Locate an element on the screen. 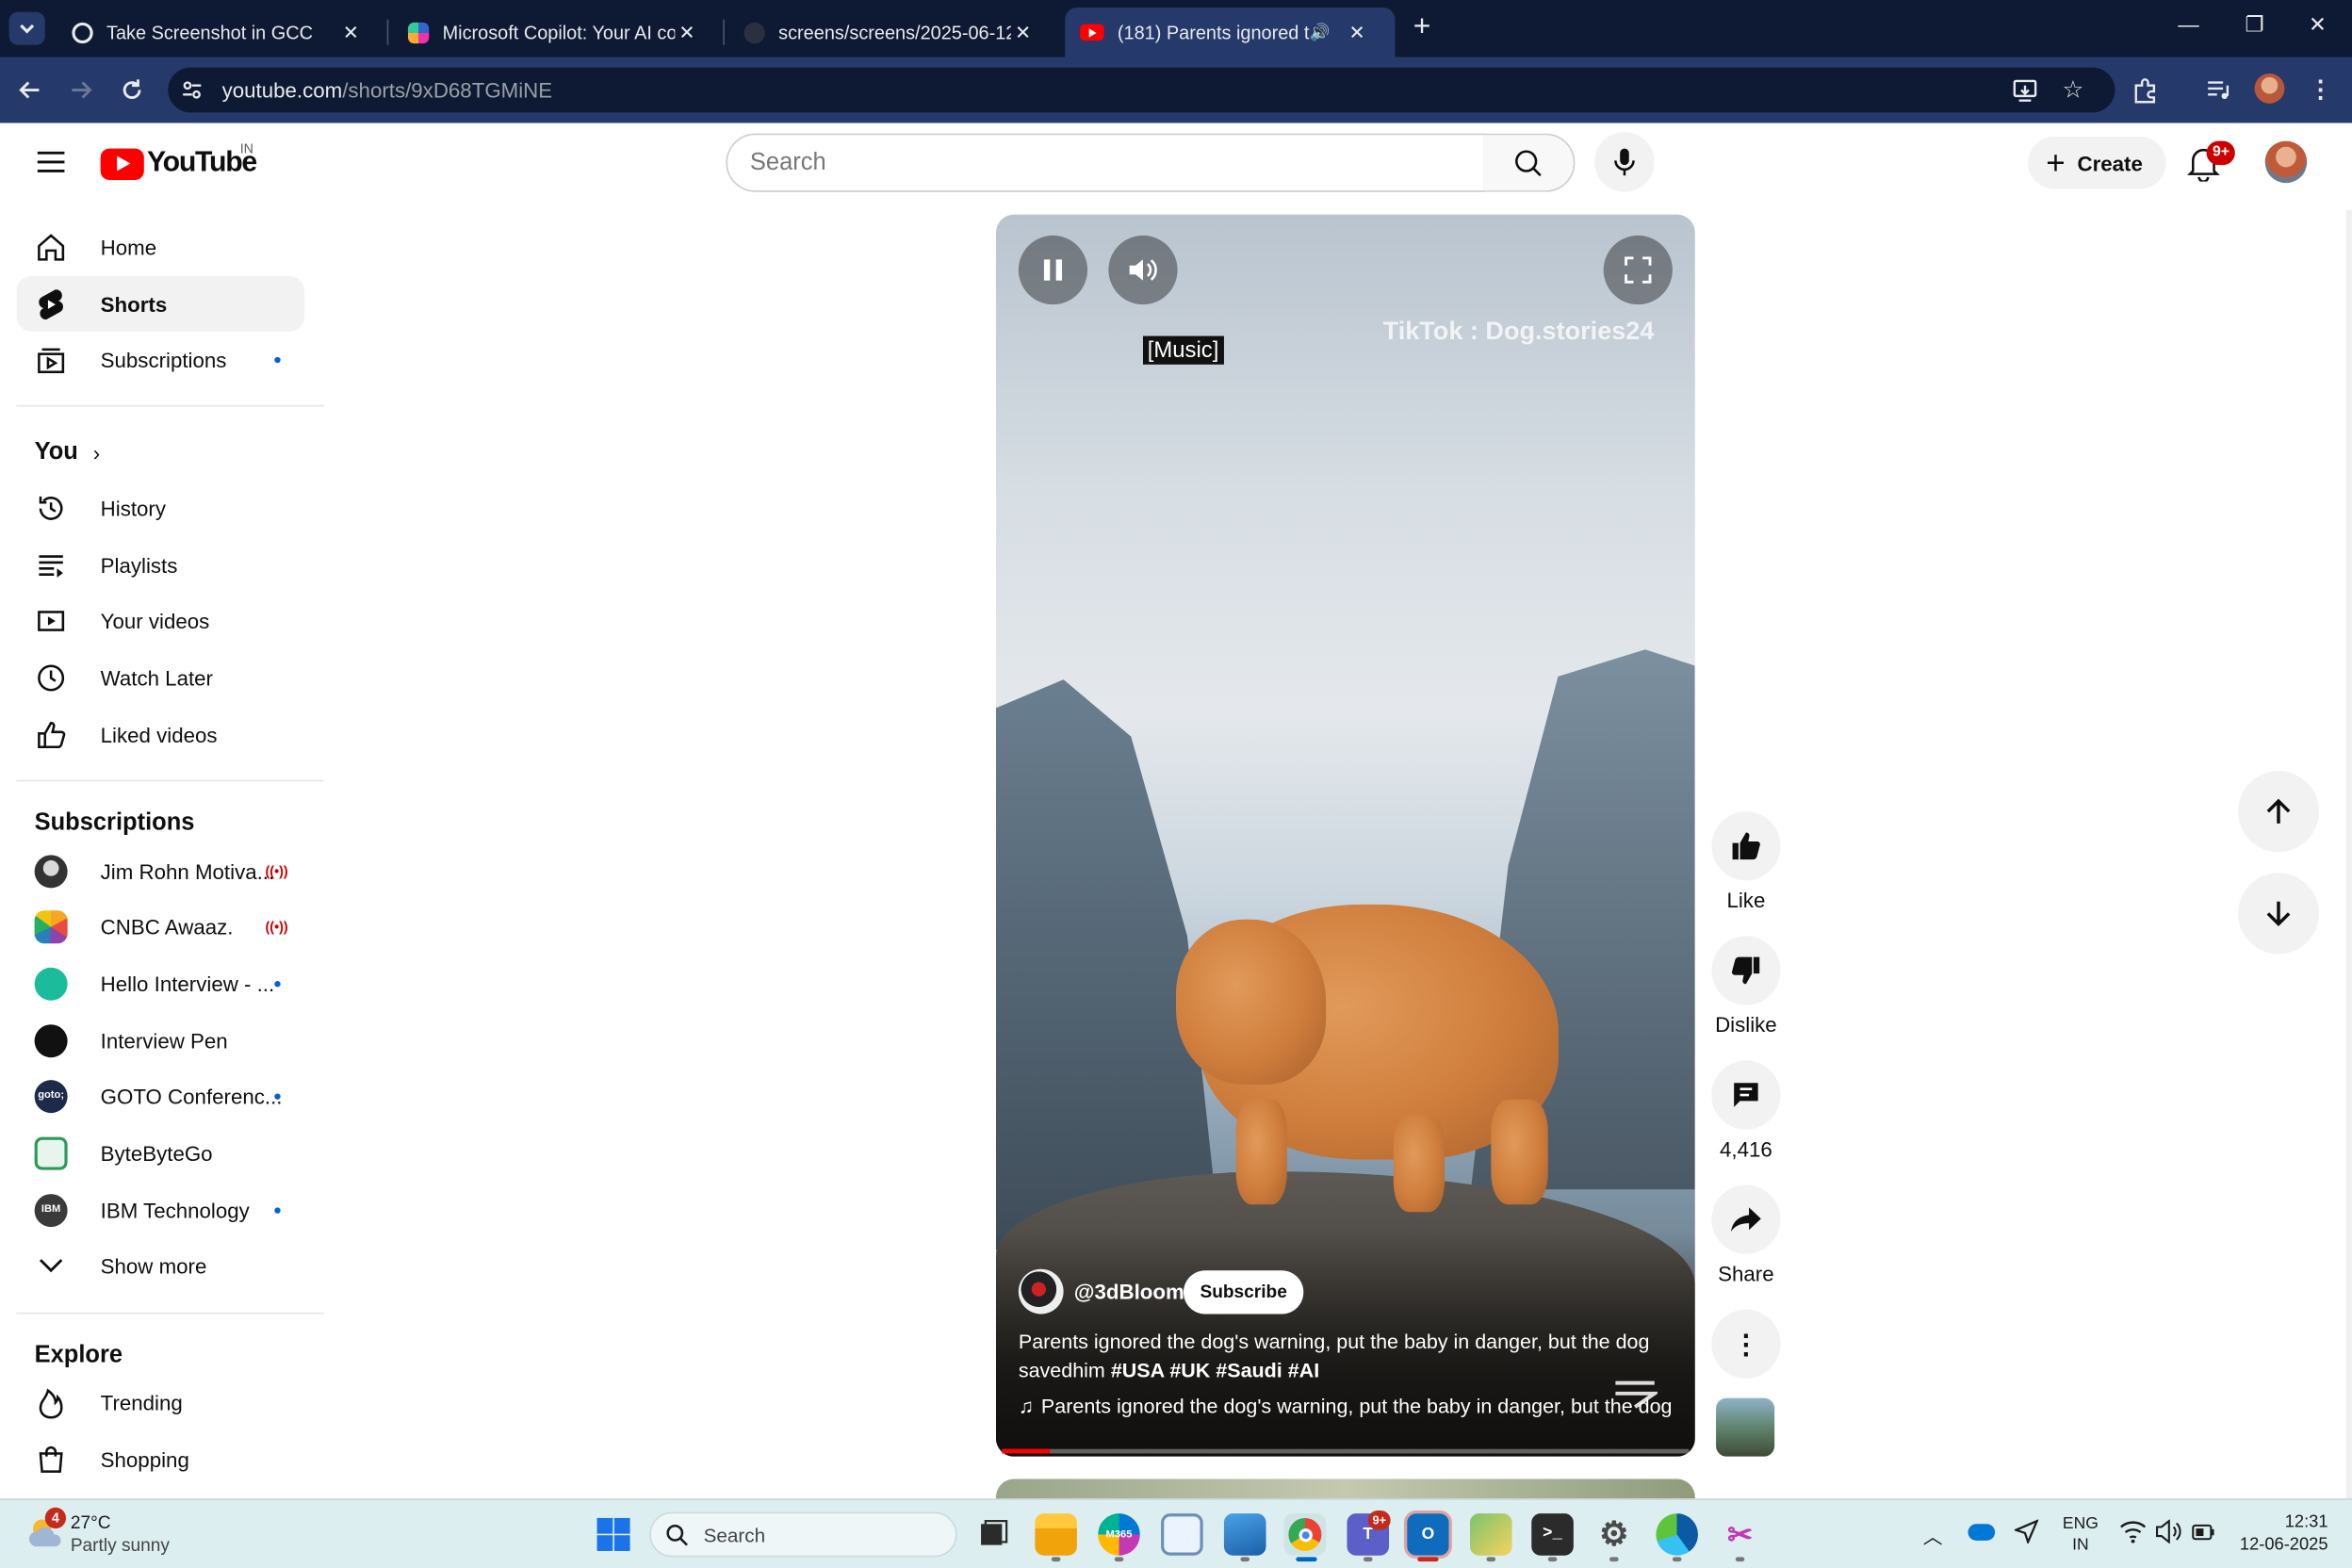 Image resolution: width=2352 pixels, height=1568 pixels. m365-icon: M365 is located at coordinates (1119, 1534).